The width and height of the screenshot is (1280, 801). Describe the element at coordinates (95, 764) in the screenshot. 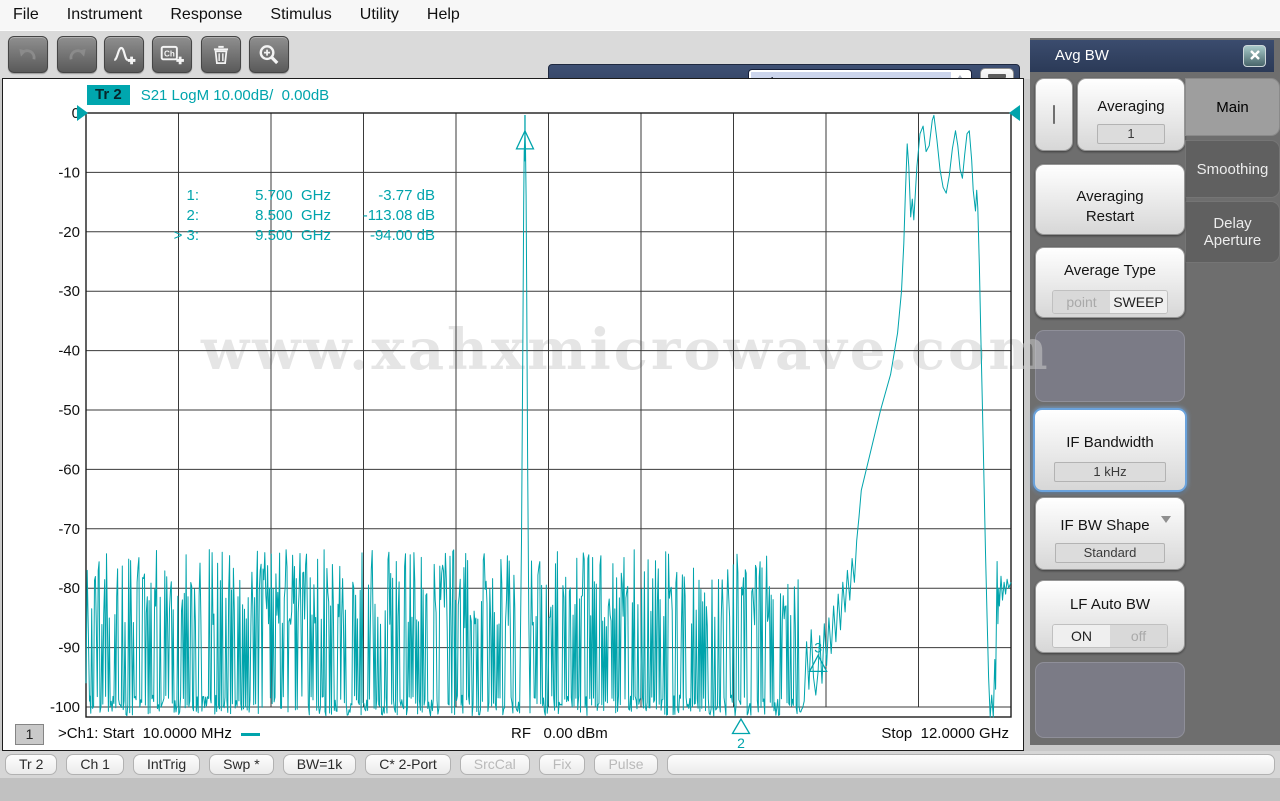

I see `status-ch-1: Ch 1` at that location.